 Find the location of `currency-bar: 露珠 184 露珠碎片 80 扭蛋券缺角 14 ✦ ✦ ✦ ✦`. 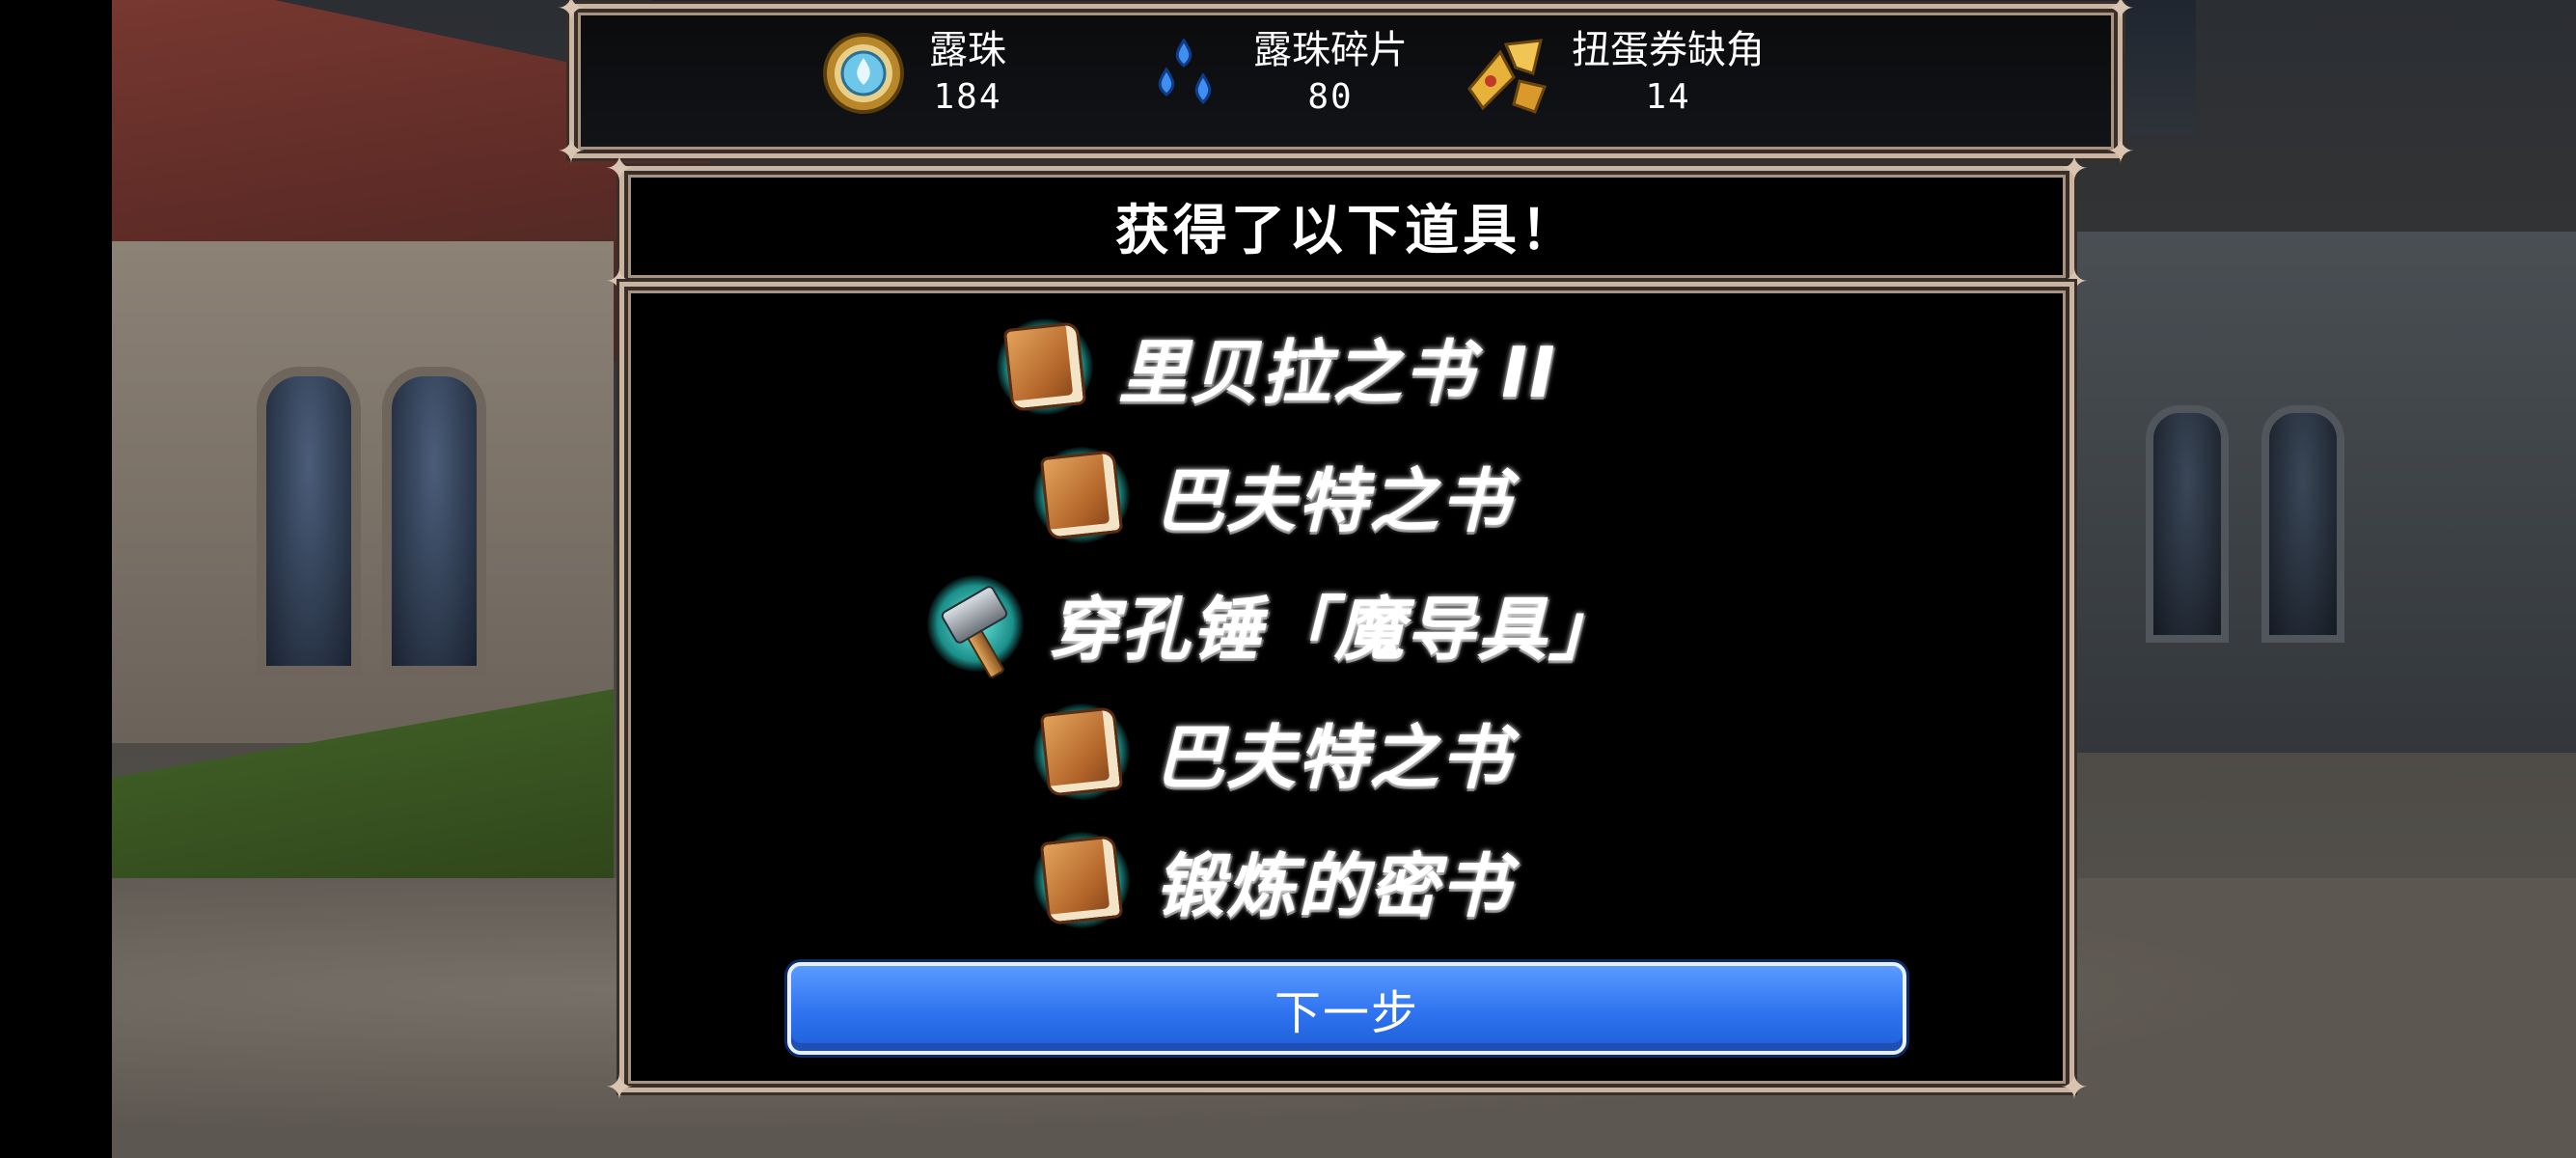

currency-bar: 露珠 184 露珠碎片 80 扭蛋券缺角 14 ✦ ✦ ✦ ✦ is located at coordinates (1346, 85).